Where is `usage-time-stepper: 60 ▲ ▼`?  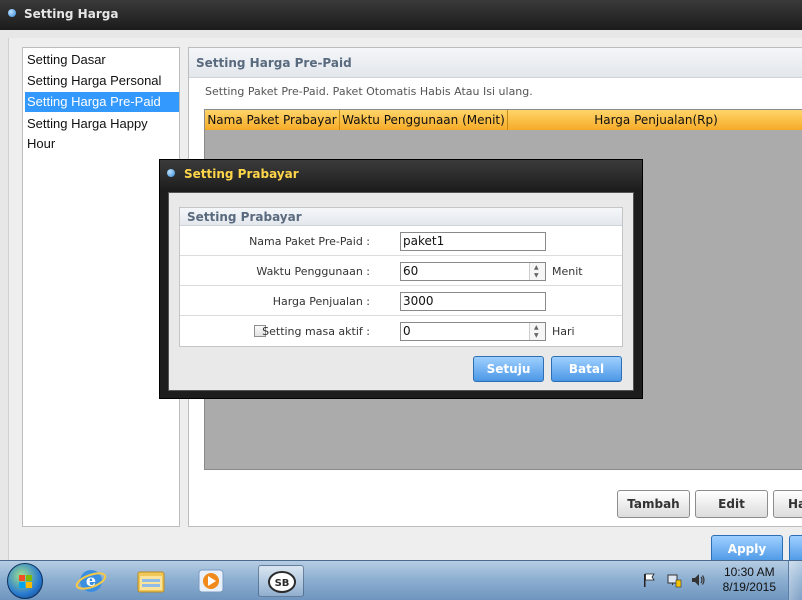 usage-time-stepper: 60 ▲ ▼ is located at coordinates (473, 271).